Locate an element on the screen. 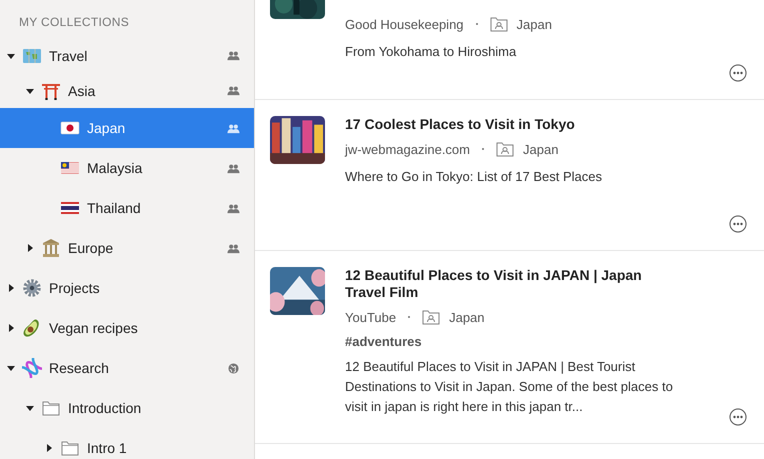  bookmark-source: YouTube is located at coordinates (370, 317).